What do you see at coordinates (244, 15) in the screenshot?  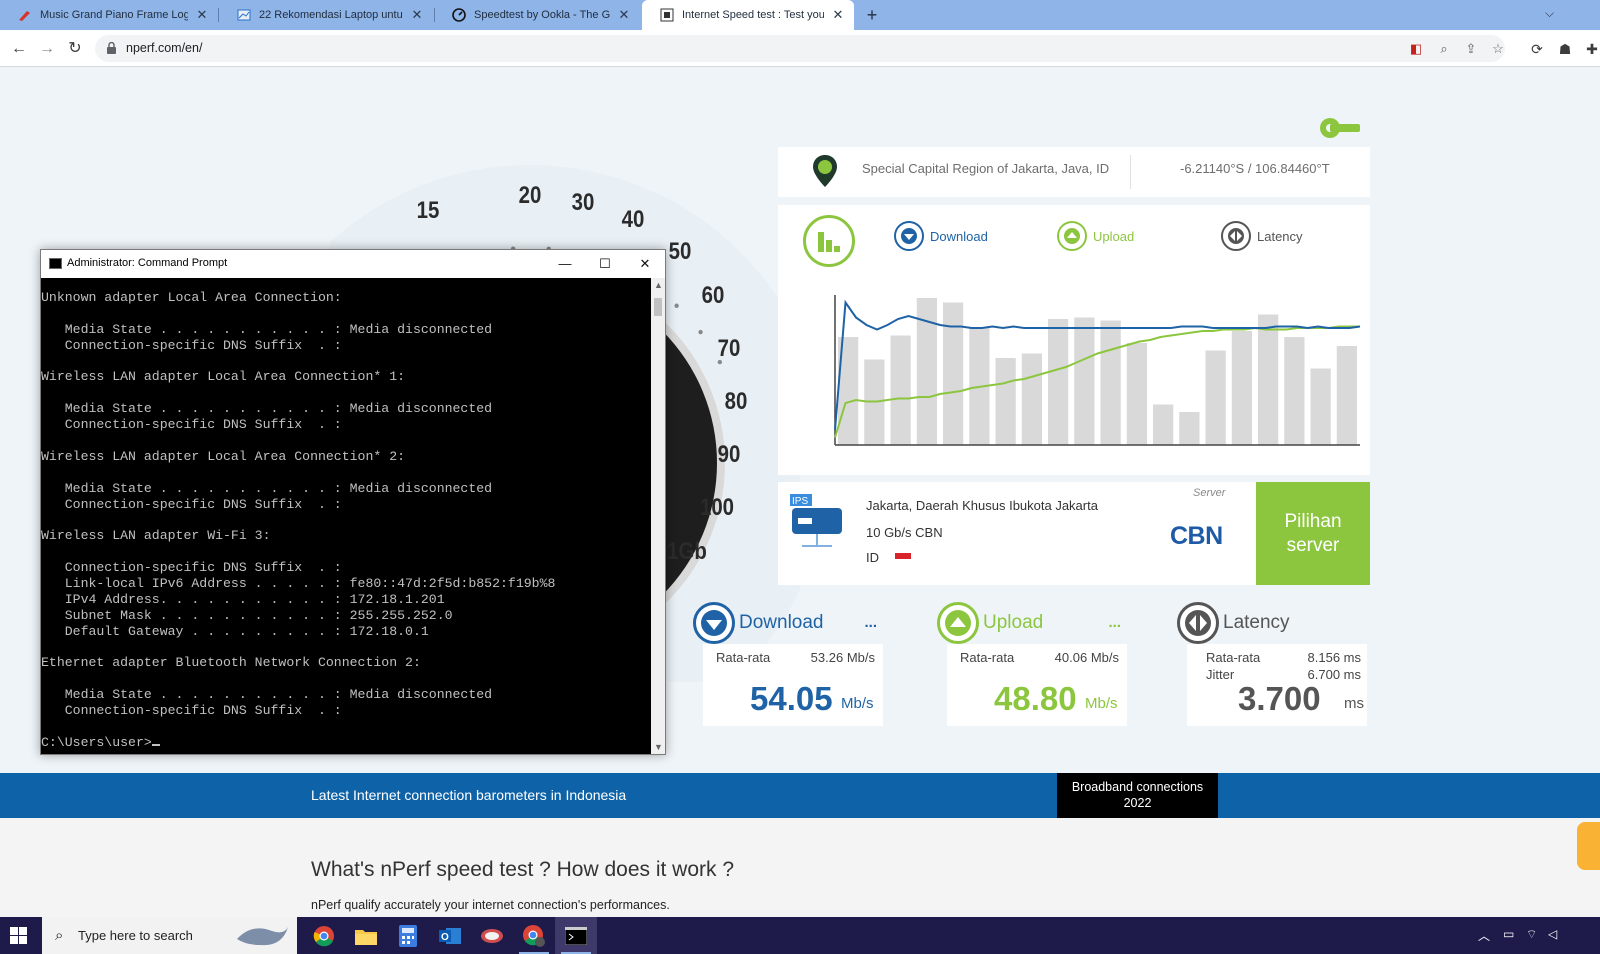 I see `chart-icon` at bounding box center [244, 15].